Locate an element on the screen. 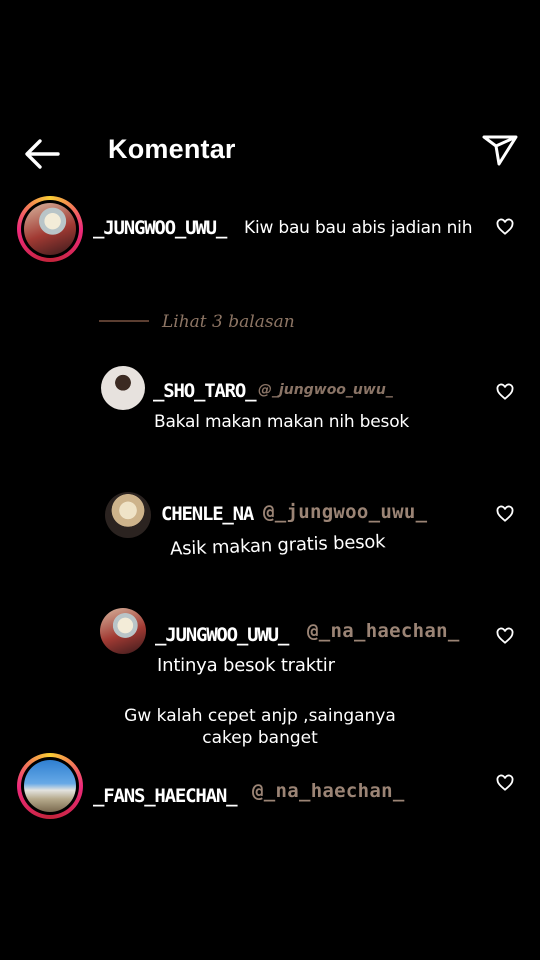  arrow-left-icon is located at coordinates (42, 154).